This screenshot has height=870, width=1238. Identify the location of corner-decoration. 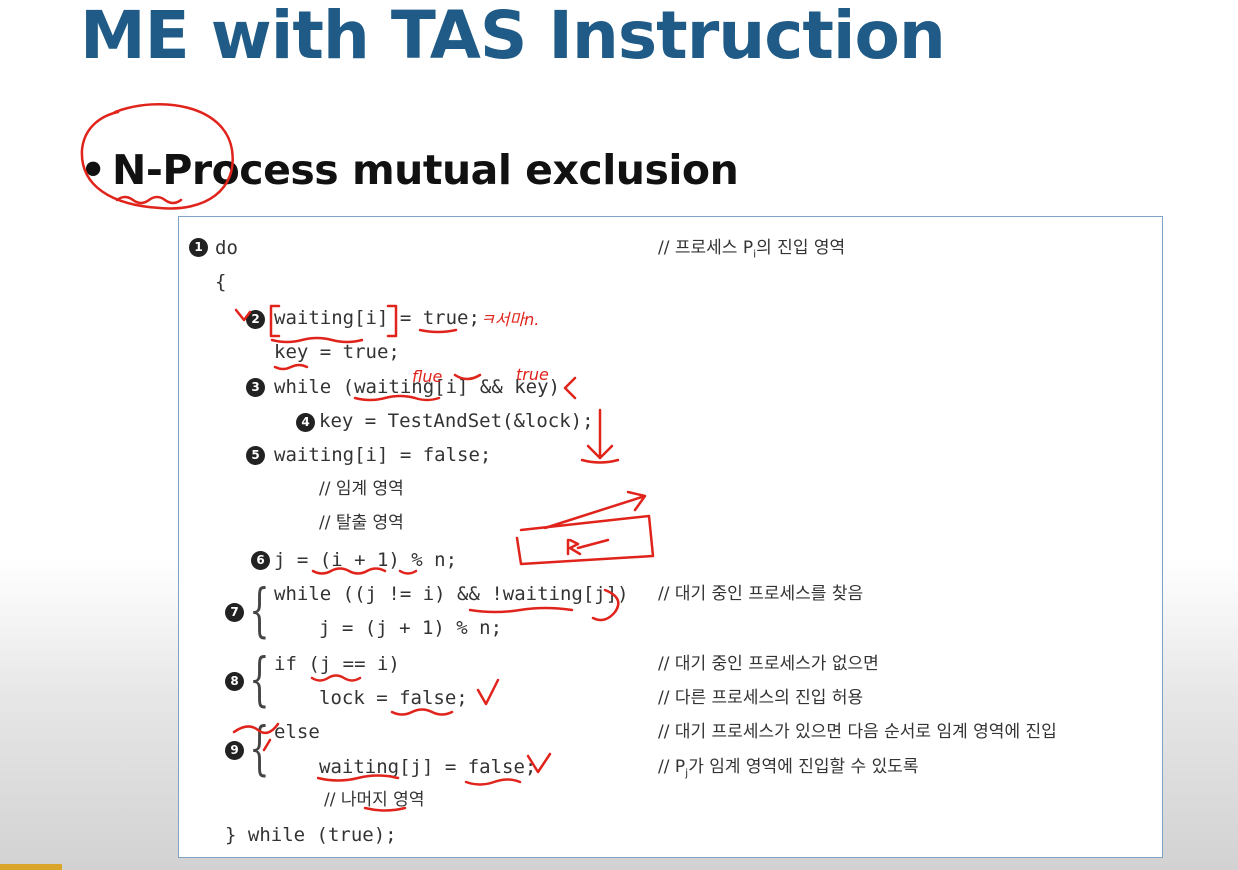
(31, 867).